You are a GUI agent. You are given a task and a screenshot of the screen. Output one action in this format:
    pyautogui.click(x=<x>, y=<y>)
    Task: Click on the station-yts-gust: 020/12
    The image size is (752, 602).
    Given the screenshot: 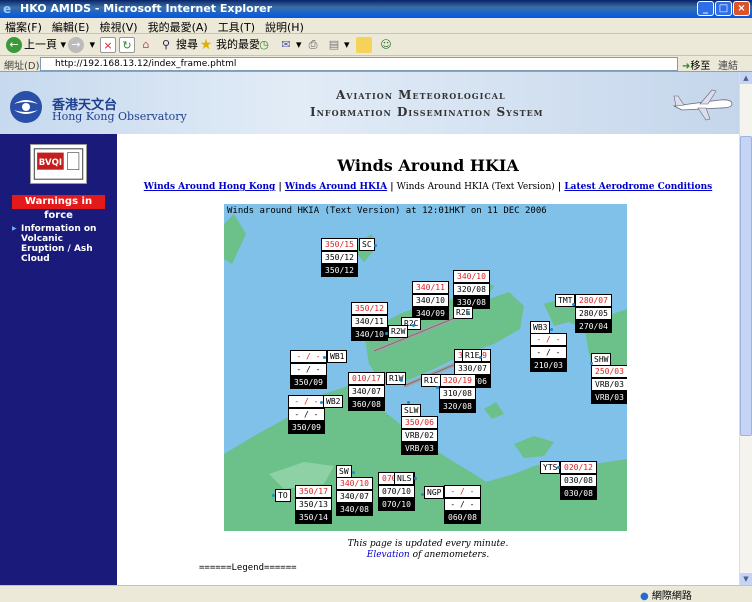 What is the action you would take?
    pyautogui.click(x=578, y=467)
    